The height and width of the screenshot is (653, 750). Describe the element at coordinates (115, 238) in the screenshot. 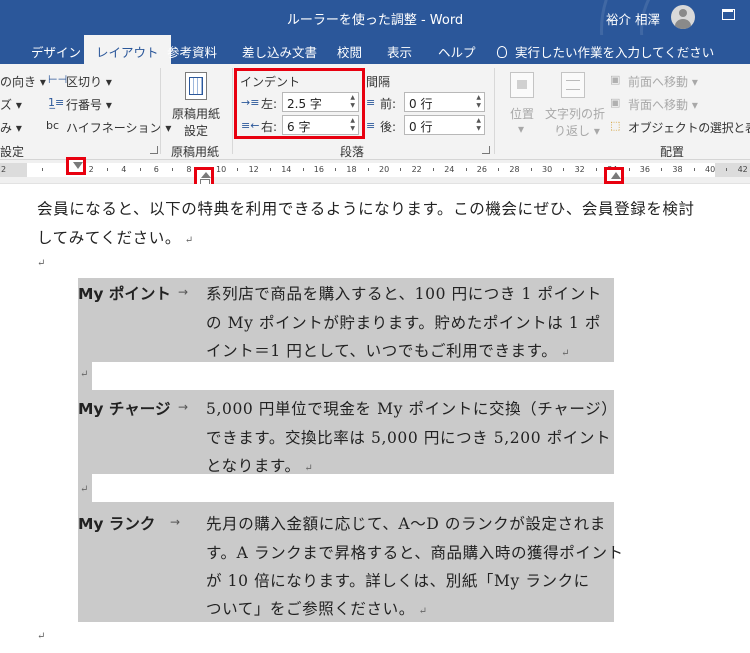

I see `intro-paragraph-line2: してみてください。 ↵` at that location.